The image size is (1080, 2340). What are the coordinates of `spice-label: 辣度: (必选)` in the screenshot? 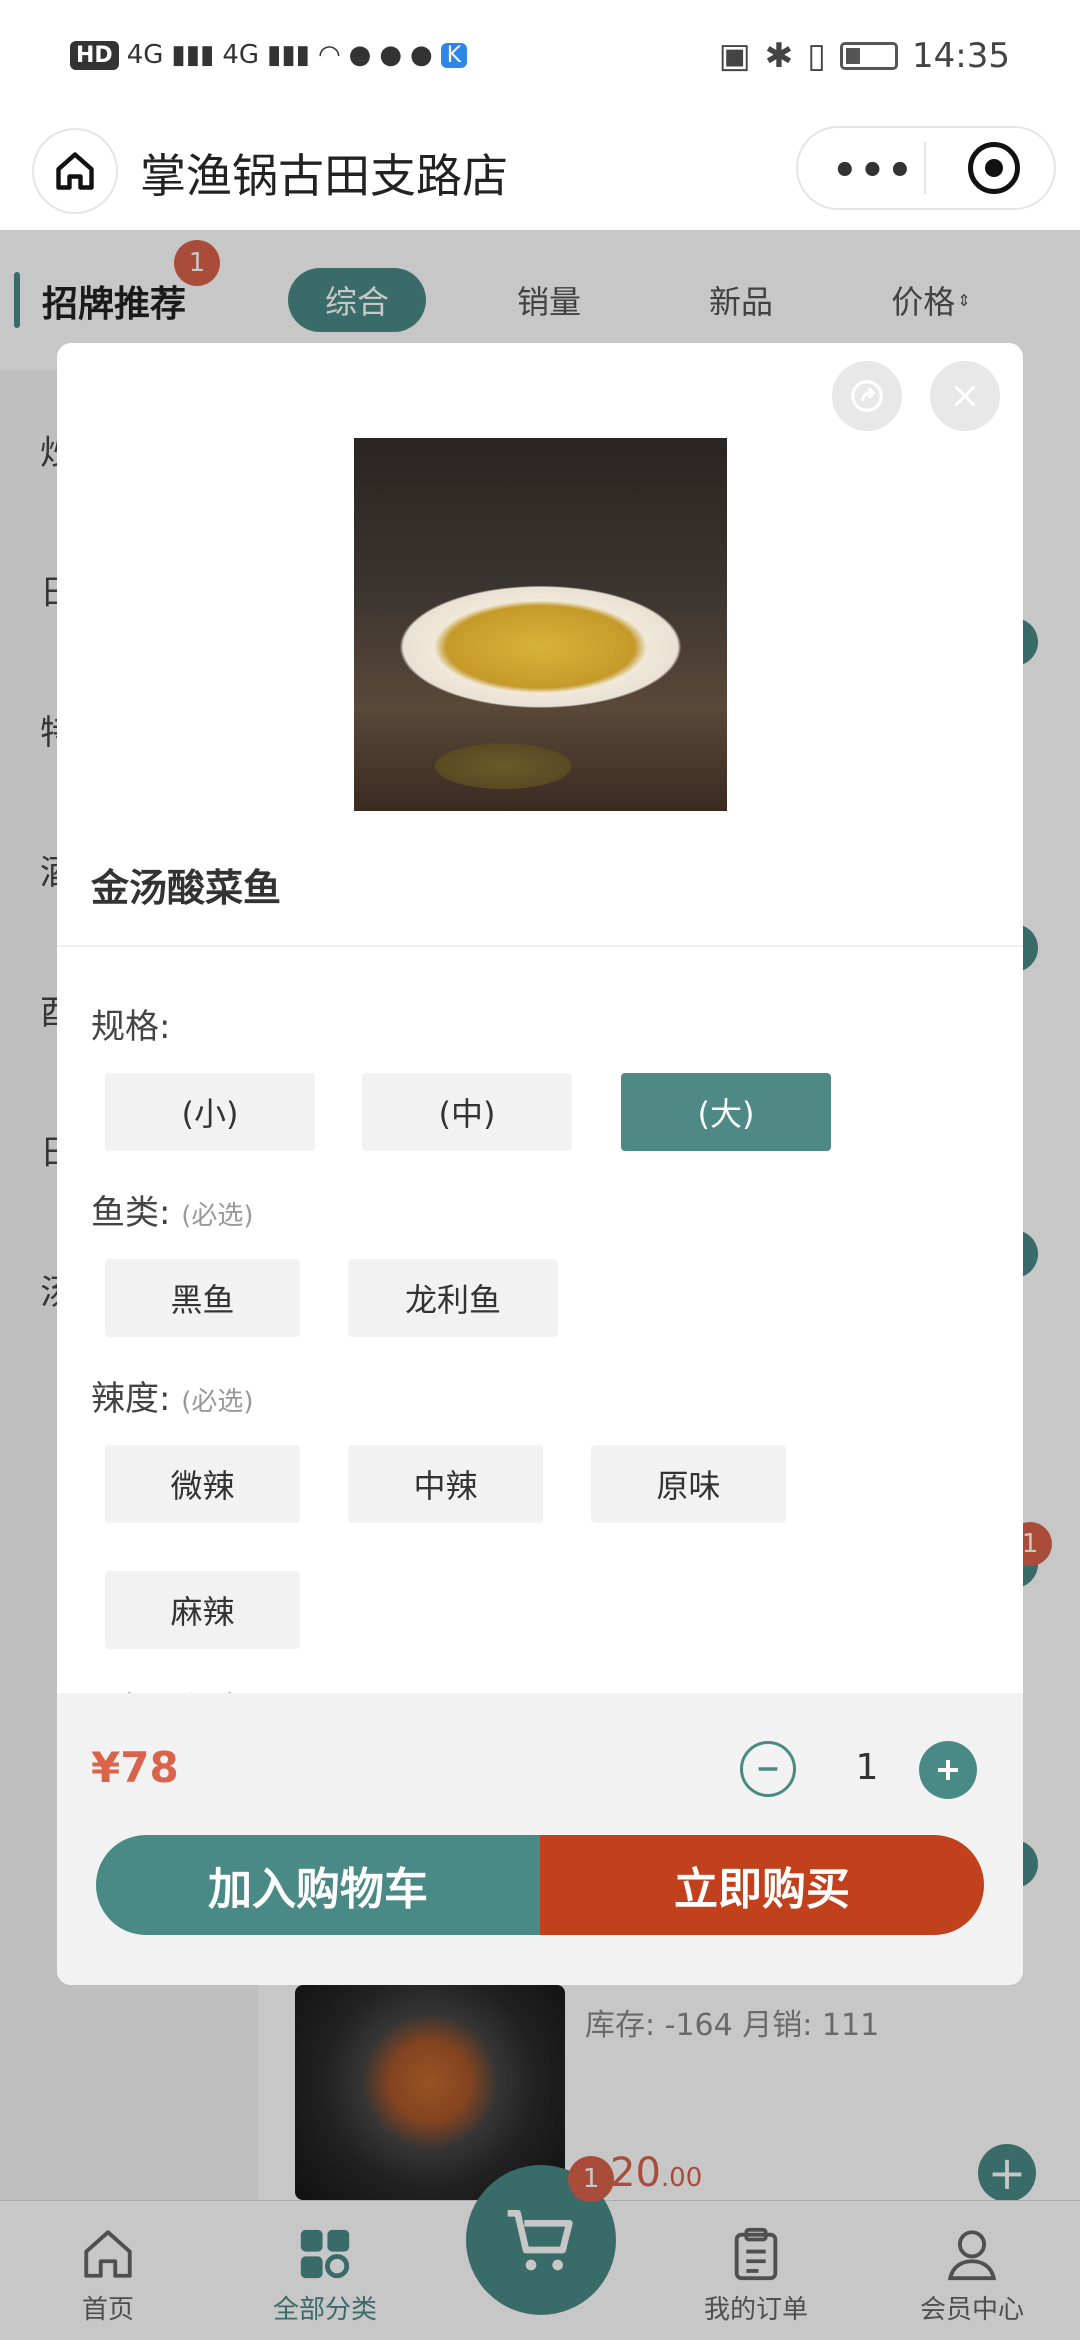 It's located at (172, 1395).